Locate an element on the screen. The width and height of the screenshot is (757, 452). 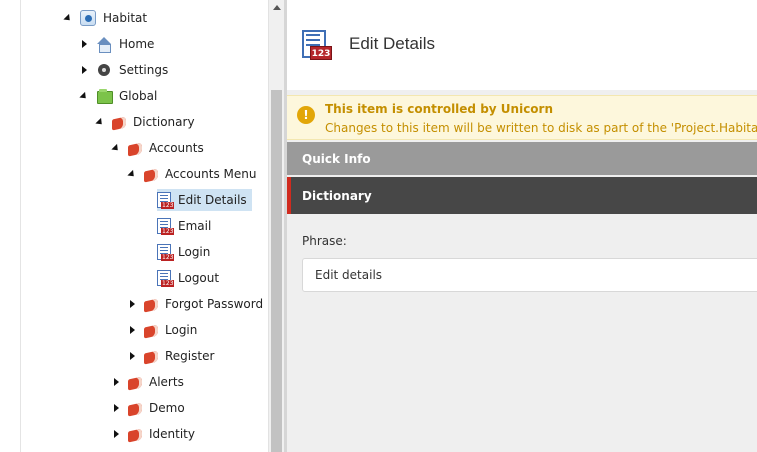
tree-item-accounts-menu: Accounts Menu is located at coordinates (192, 174).